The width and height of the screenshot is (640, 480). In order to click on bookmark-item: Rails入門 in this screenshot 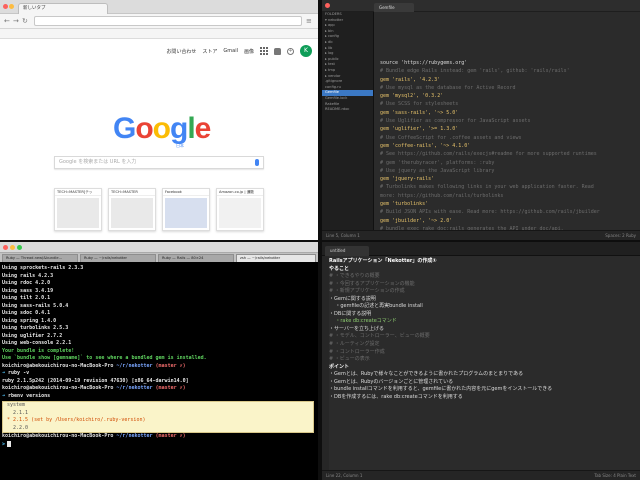, I will do `click(189, 38)`.